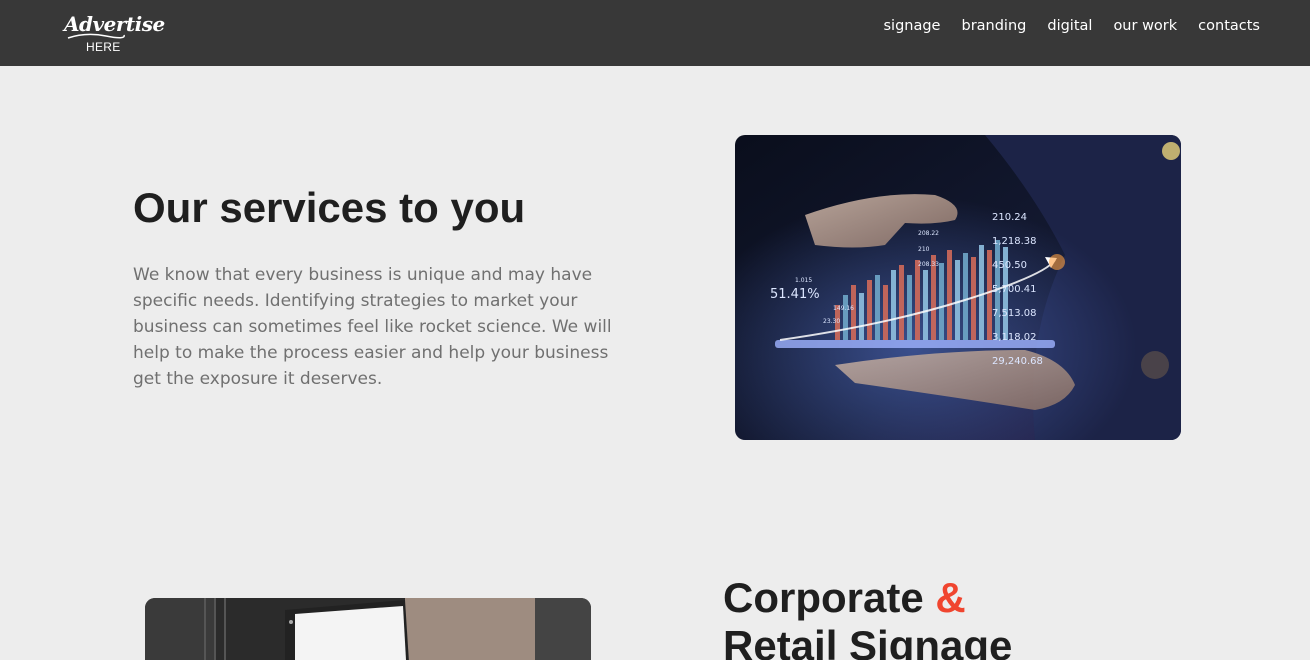 Image resolution: width=1310 pixels, height=660 pixels. What do you see at coordinates (993, 26) in the screenshot?
I see `nav-branding: branding` at bounding box center [993, 26].